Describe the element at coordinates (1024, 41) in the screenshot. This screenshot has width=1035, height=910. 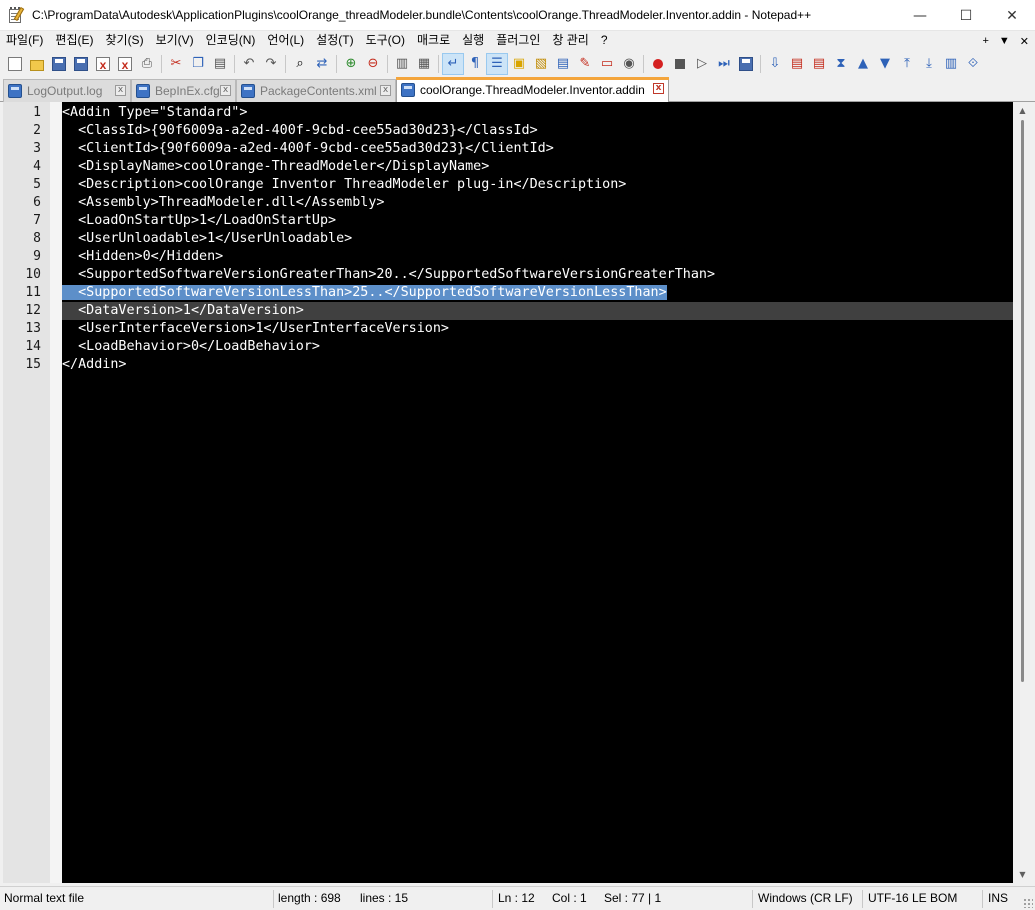
I see `close-document-button: ✕` at that location.